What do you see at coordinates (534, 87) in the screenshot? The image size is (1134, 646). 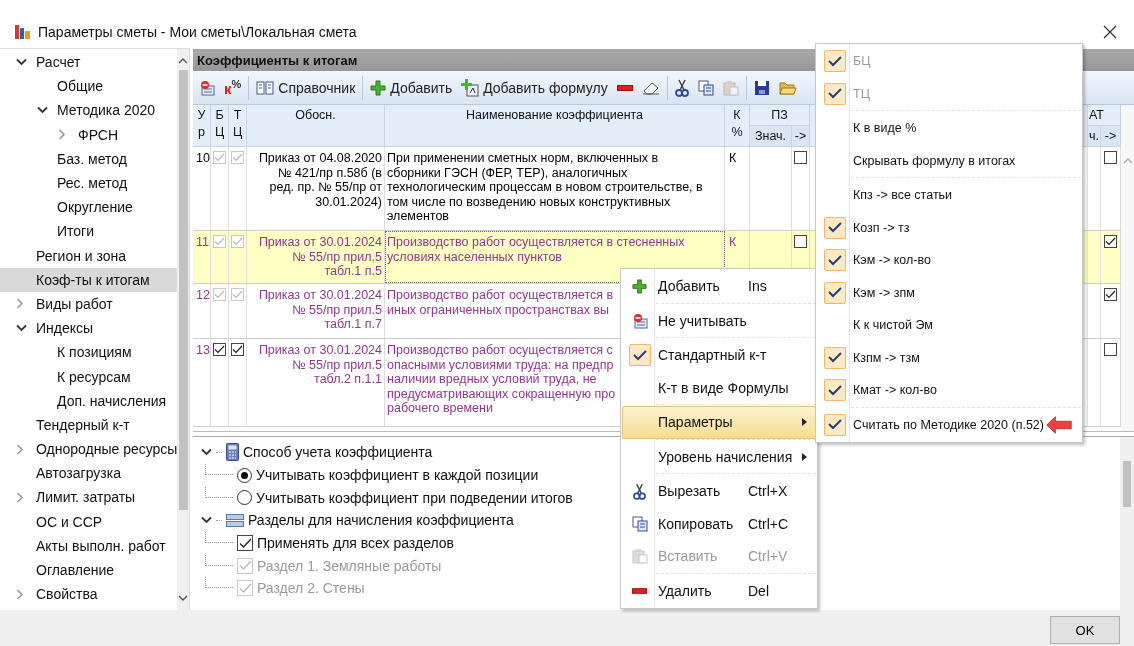 I see `add-formula-button: Добавить формулу` at bounding box center [534, 87].